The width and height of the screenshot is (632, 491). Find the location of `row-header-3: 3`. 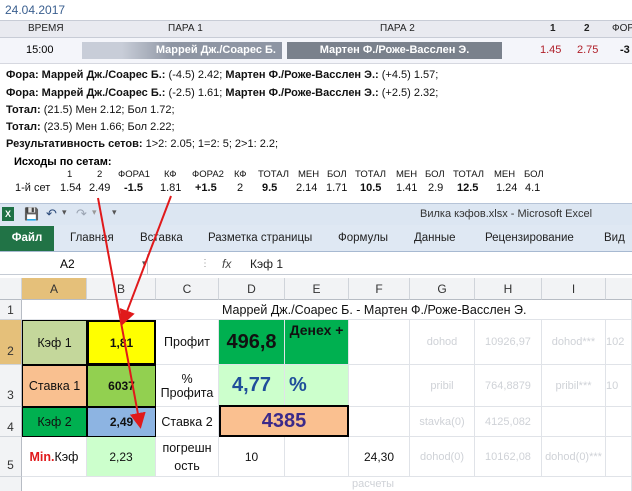

row-header-3: 3 is located at coordinates (11, 386).